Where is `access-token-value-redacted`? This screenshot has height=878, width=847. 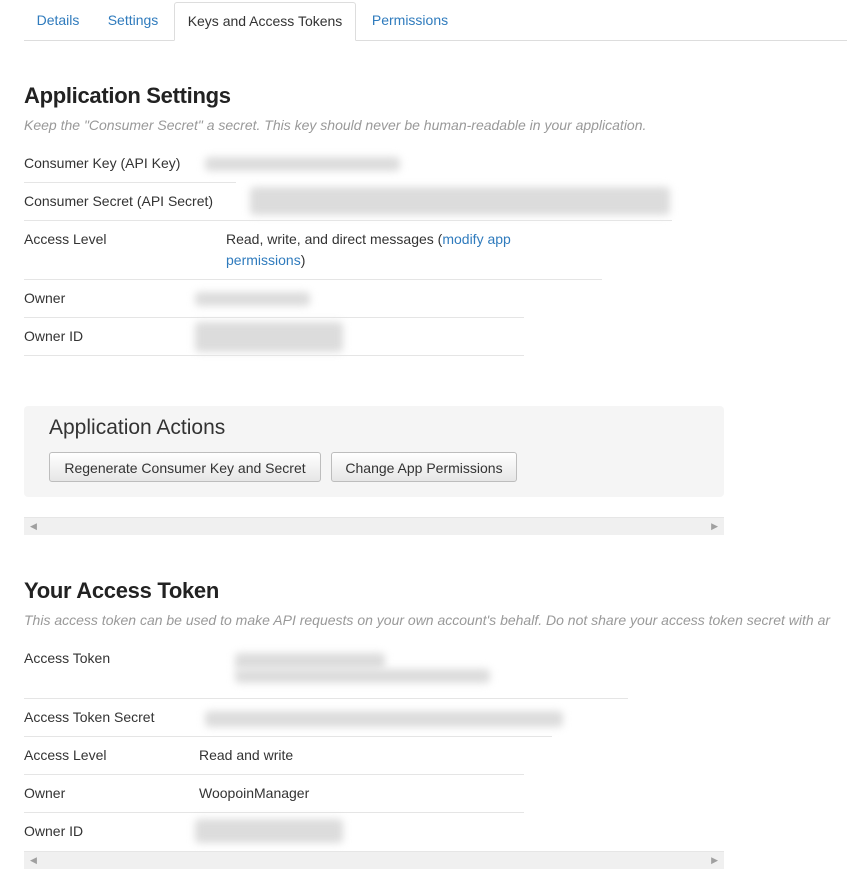
access-token-value-redacted is located at coordinates (310, 661).